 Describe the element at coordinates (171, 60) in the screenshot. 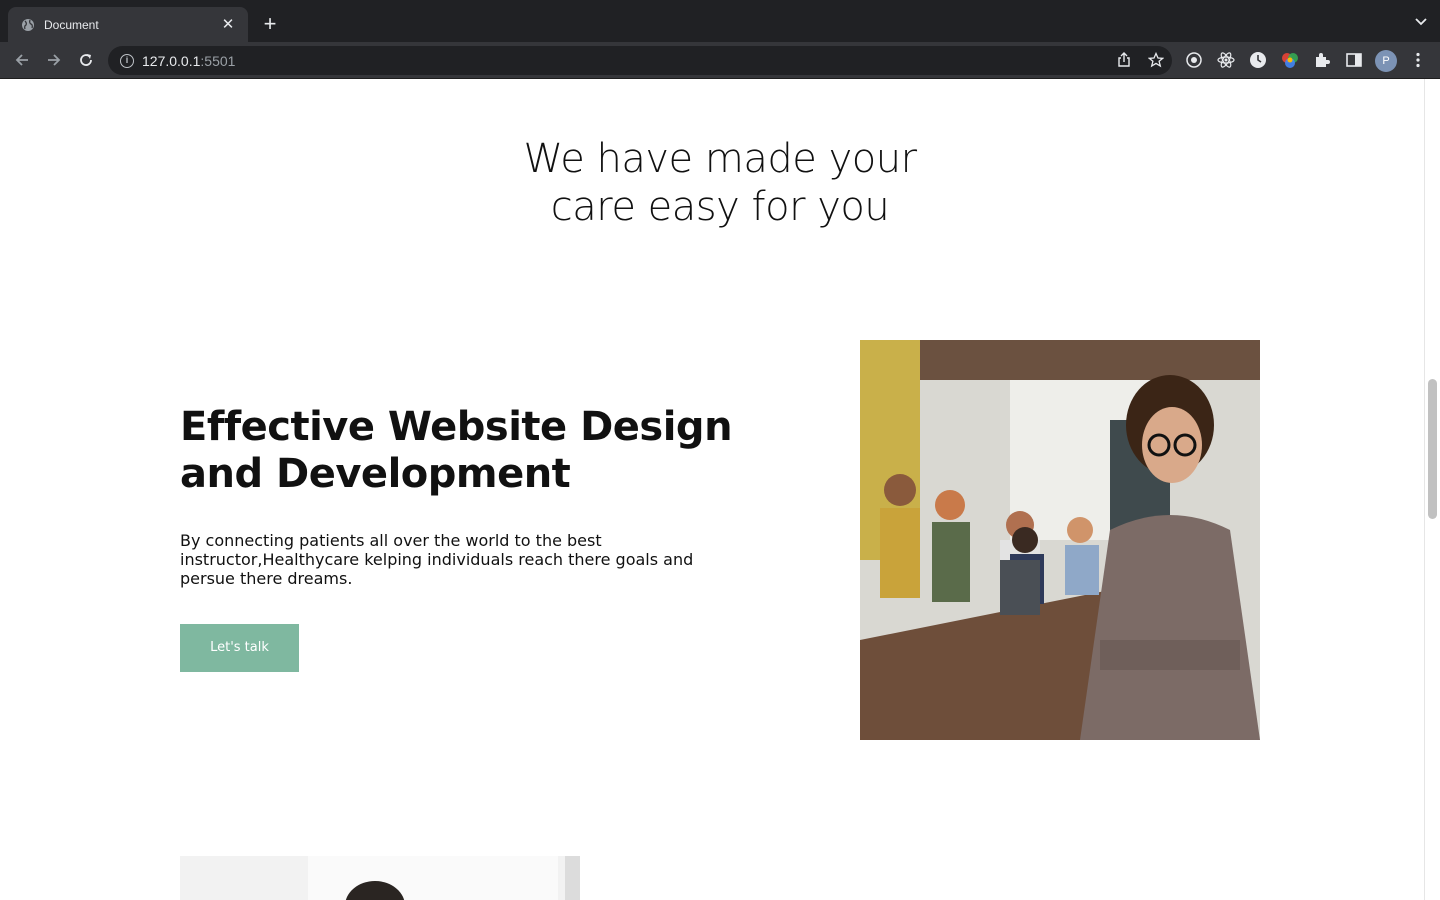

I see `url-host: 127.0.0.1` at that location.